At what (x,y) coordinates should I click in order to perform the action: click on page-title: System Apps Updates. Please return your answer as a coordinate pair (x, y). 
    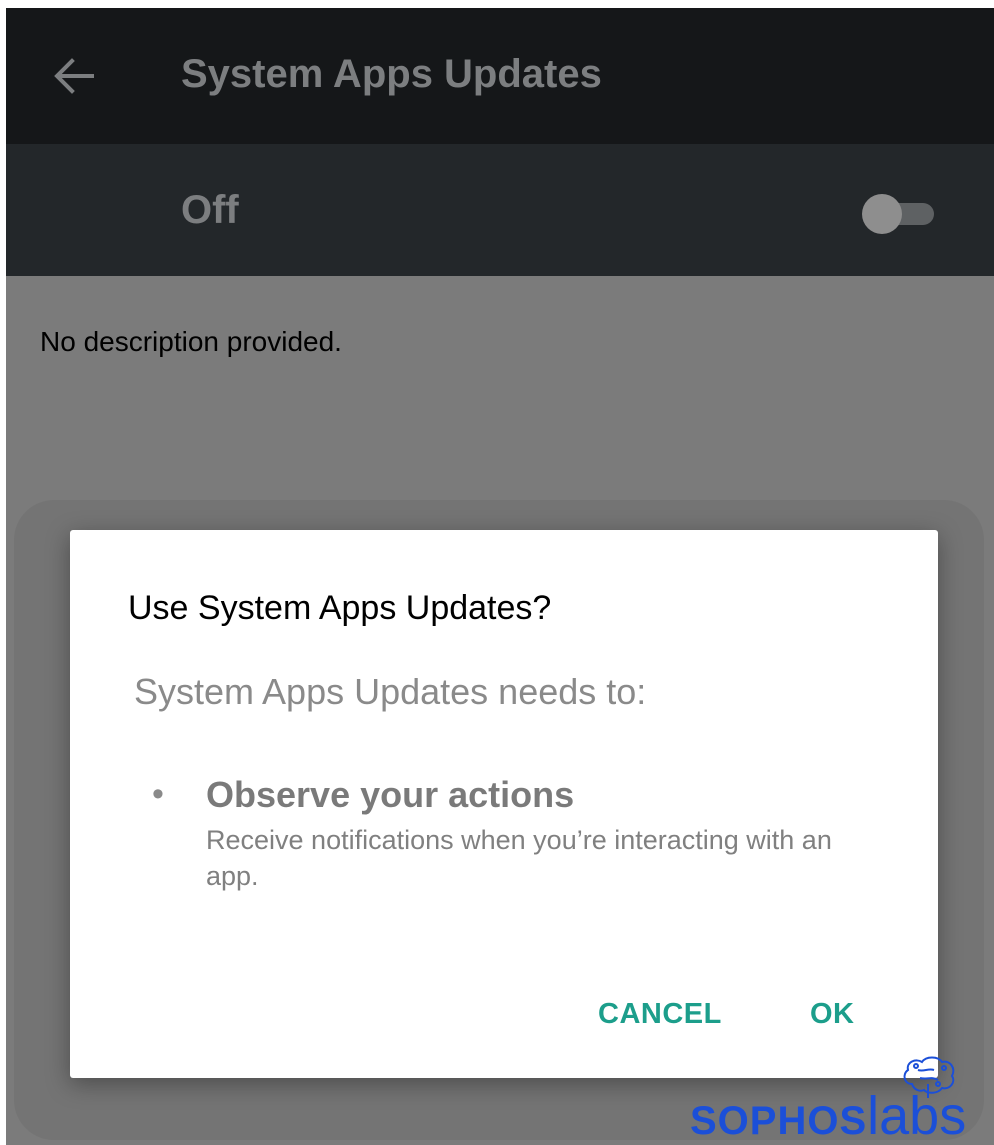
    Looking at the image, I should click on (391, 74).